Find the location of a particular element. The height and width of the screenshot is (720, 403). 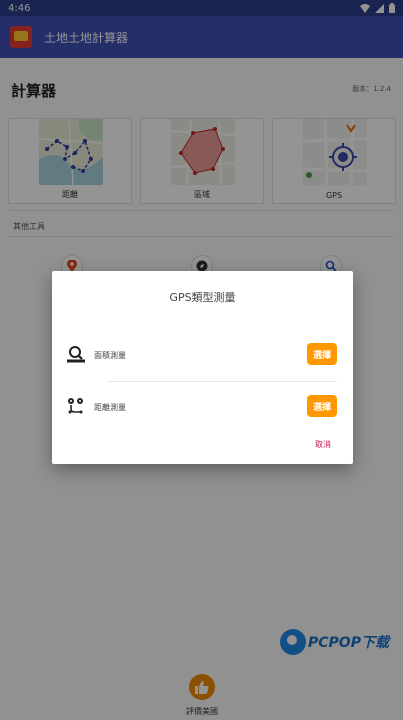

area-measure-icon is located at coordinates (76, 354).